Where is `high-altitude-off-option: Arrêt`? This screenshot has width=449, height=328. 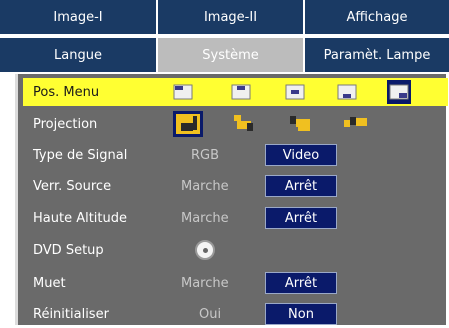 high-altitude-off-option: Arrêt is located at coordinates (301, 218).